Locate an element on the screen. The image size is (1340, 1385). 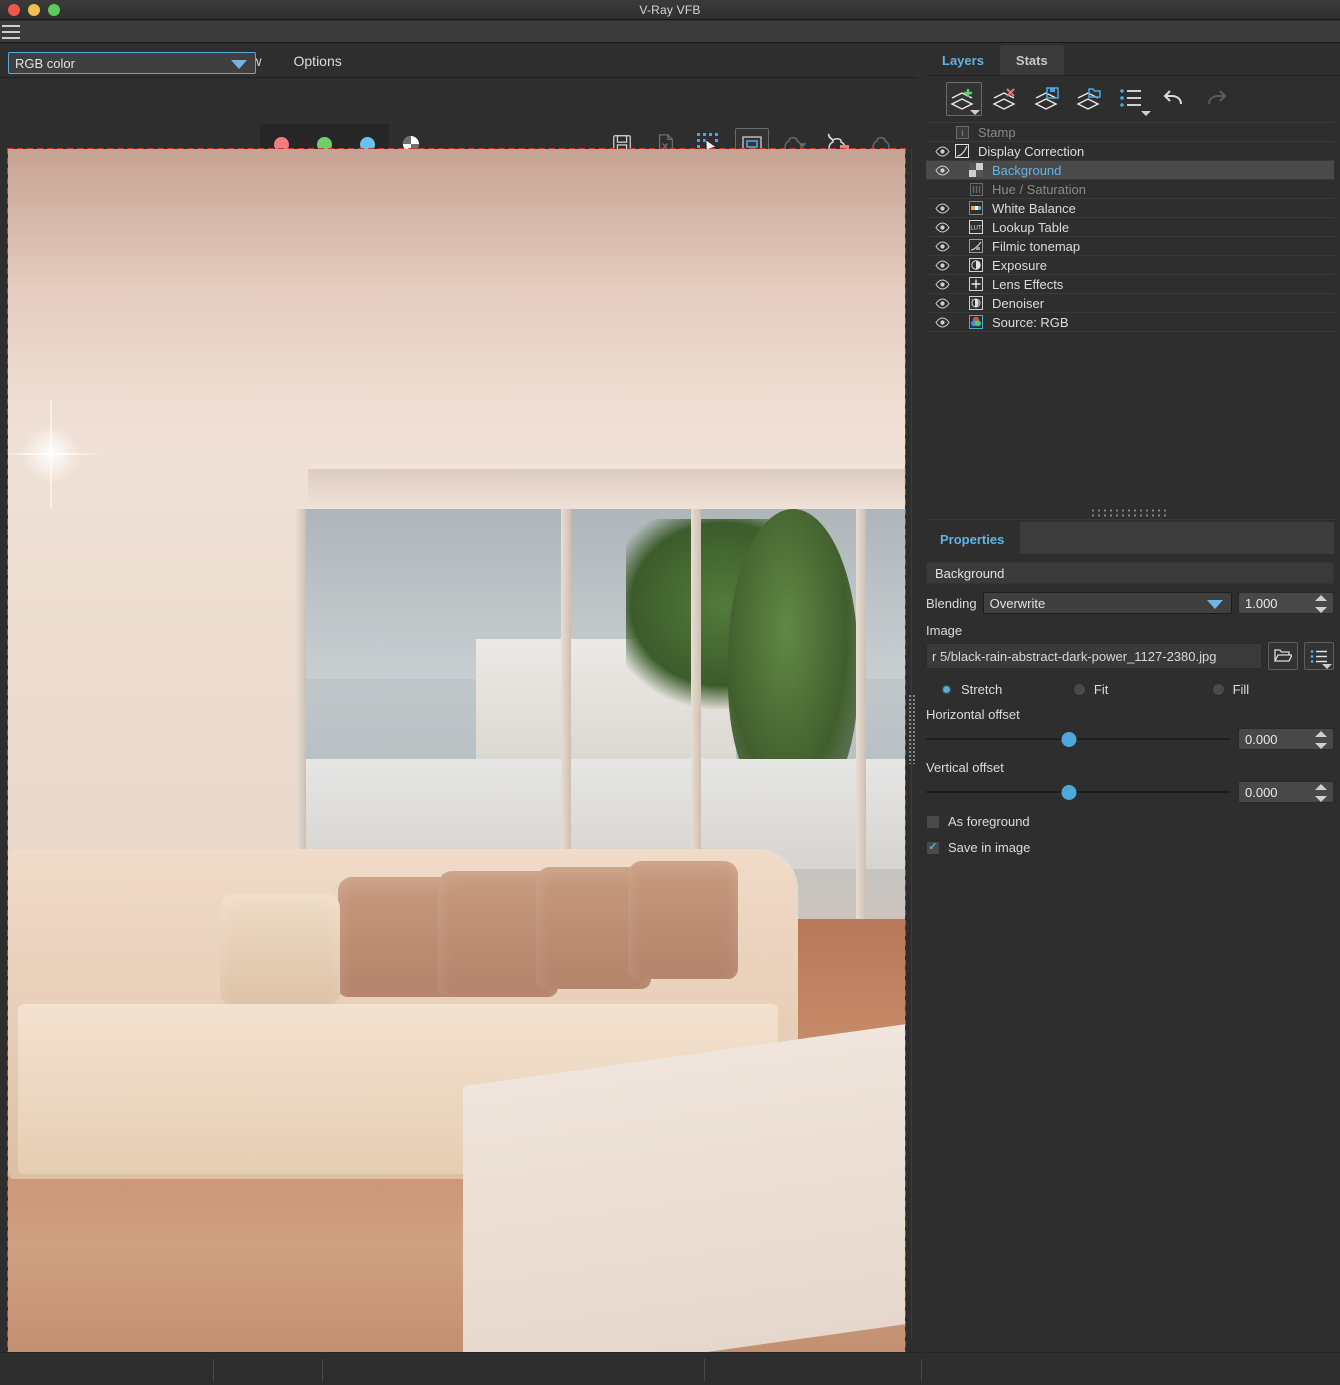
load-layers-button is located at coordinates (1090, 99).